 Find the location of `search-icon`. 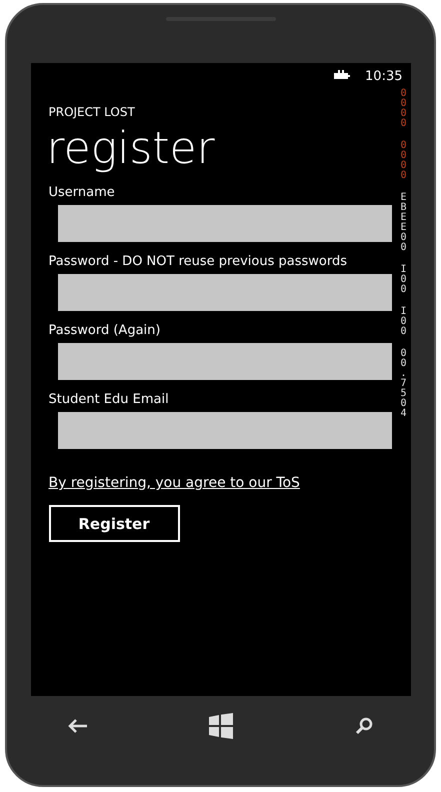

search-icon is located at coordinates (364, 725).